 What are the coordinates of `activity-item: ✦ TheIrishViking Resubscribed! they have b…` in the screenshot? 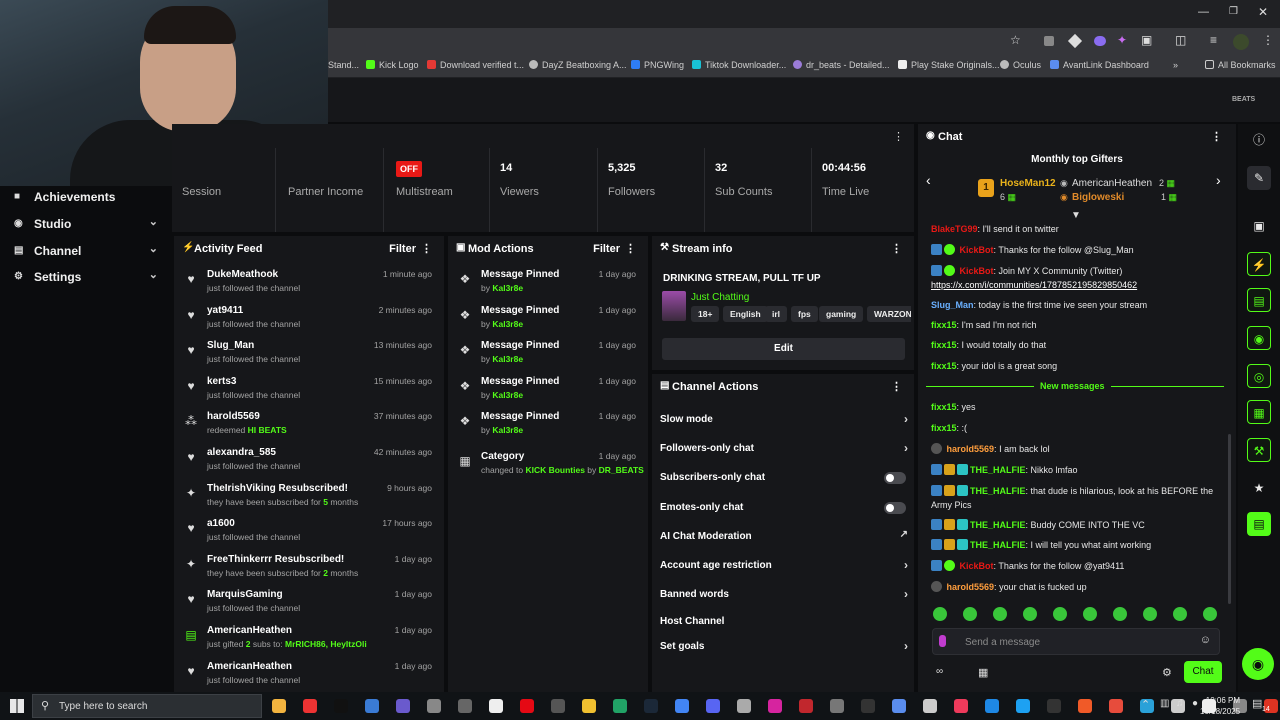 It's located at (309, 498).